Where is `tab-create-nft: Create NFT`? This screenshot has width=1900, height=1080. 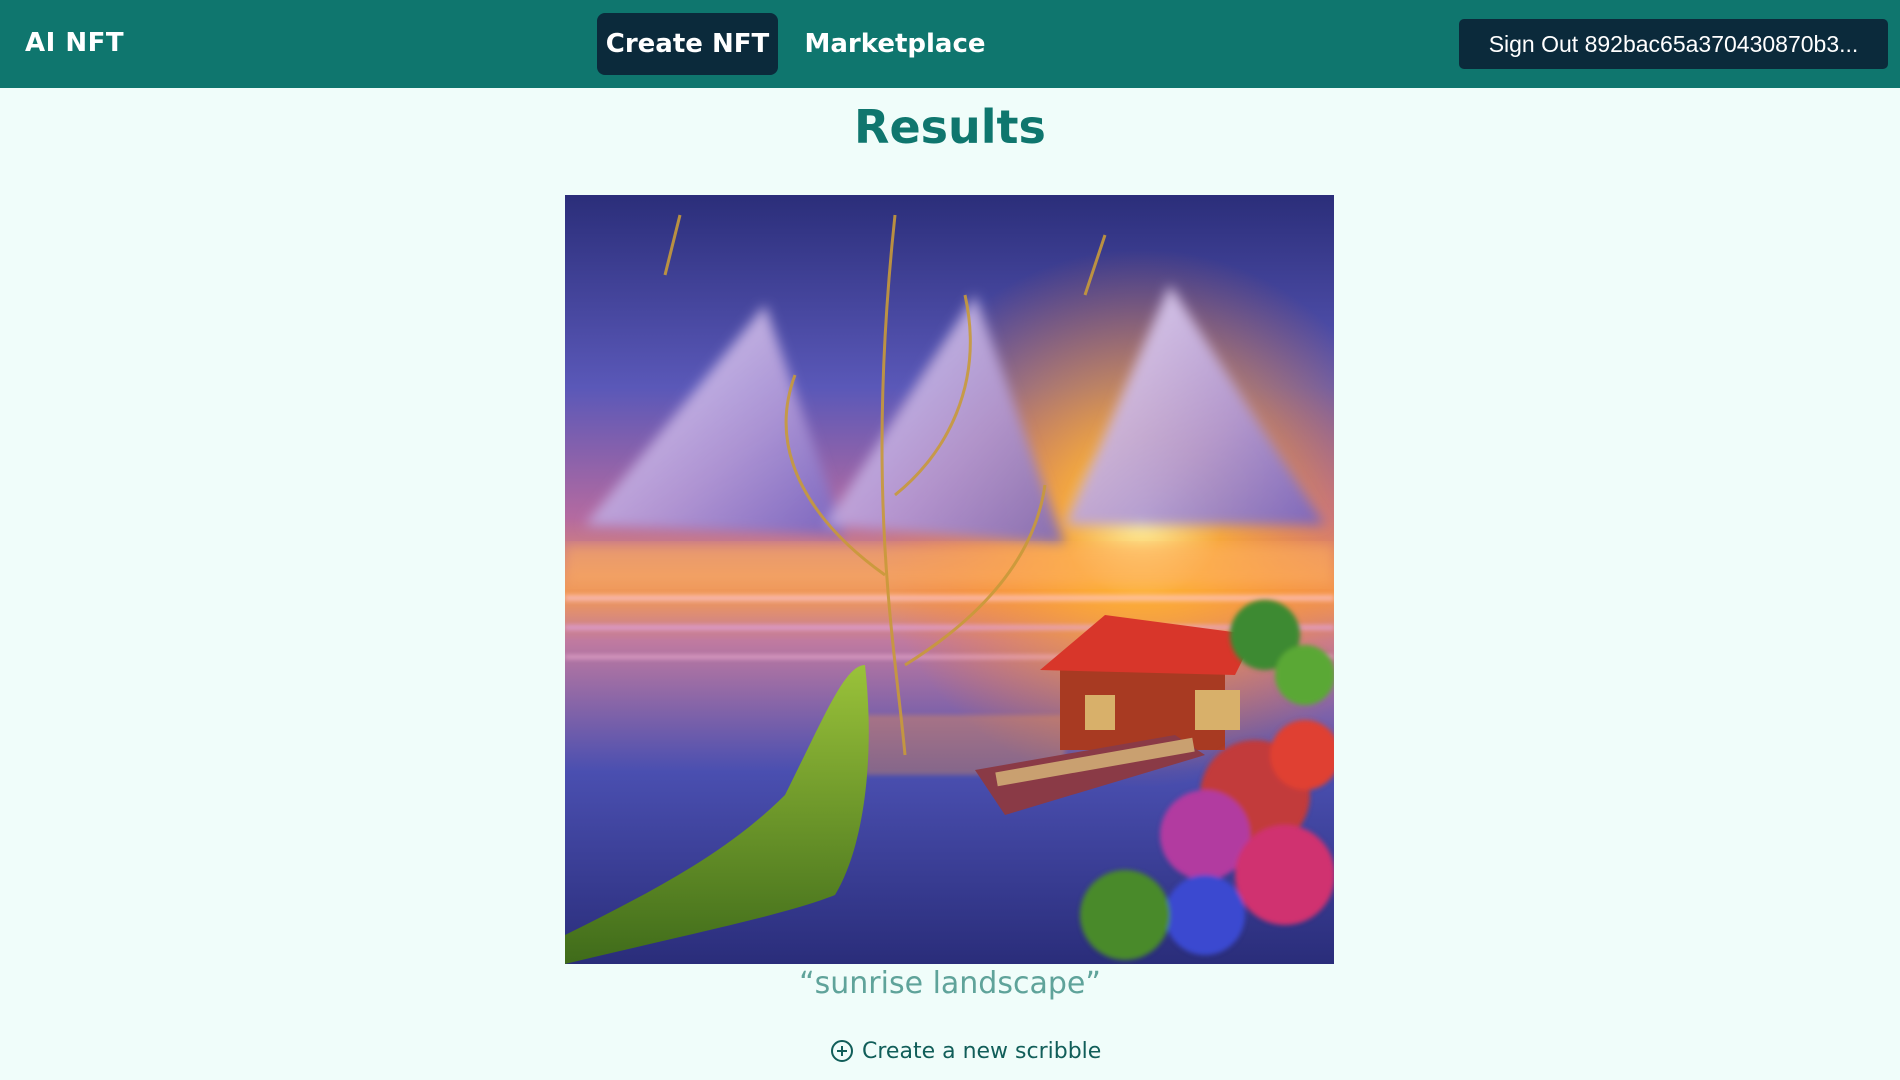
tab-create-nft: Create NFT is located at coordinates (687, 44).